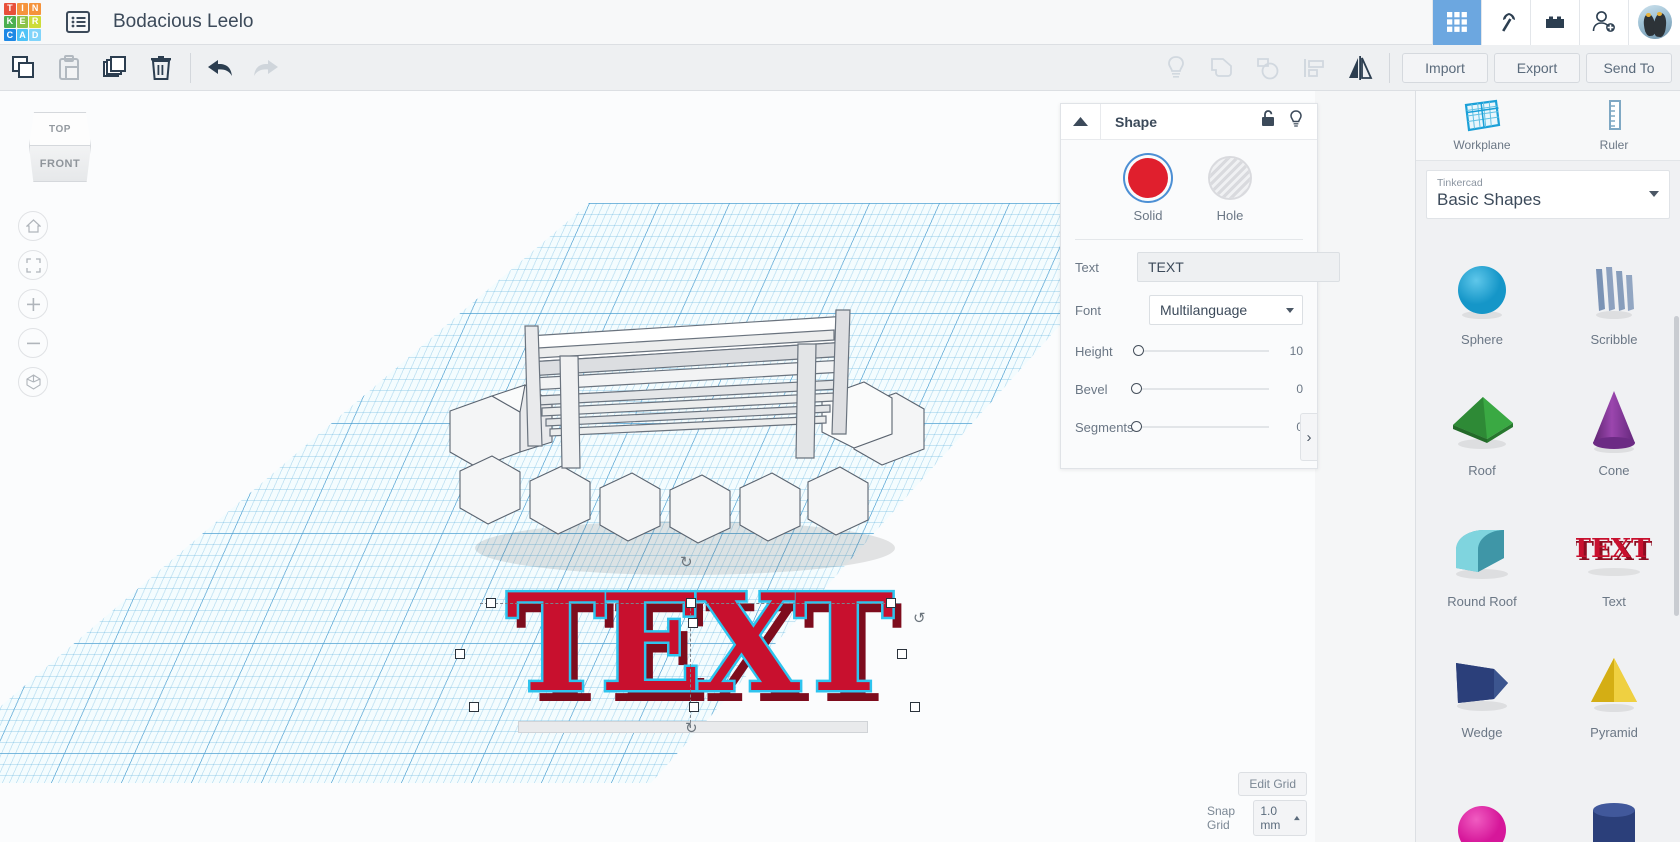  What do you see at coordinates (474, 707) in the screenshot?
I see `resize-handle-bl` at bounding box center [474, 707].